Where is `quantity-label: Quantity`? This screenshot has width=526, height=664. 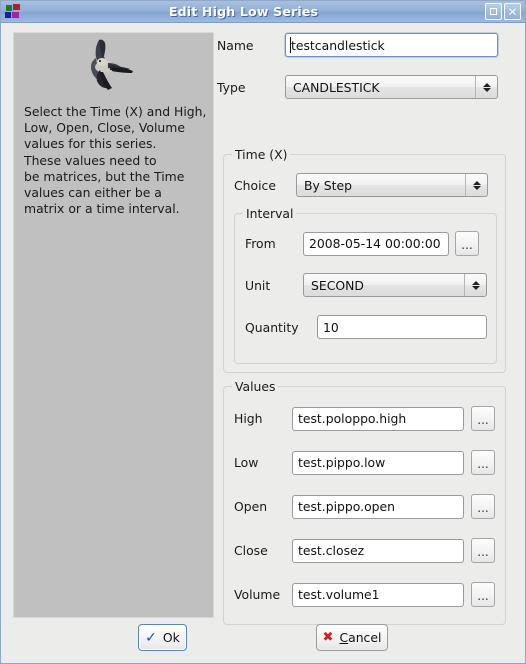 quantity-label: Quantity is located at coordinates (272, 327).